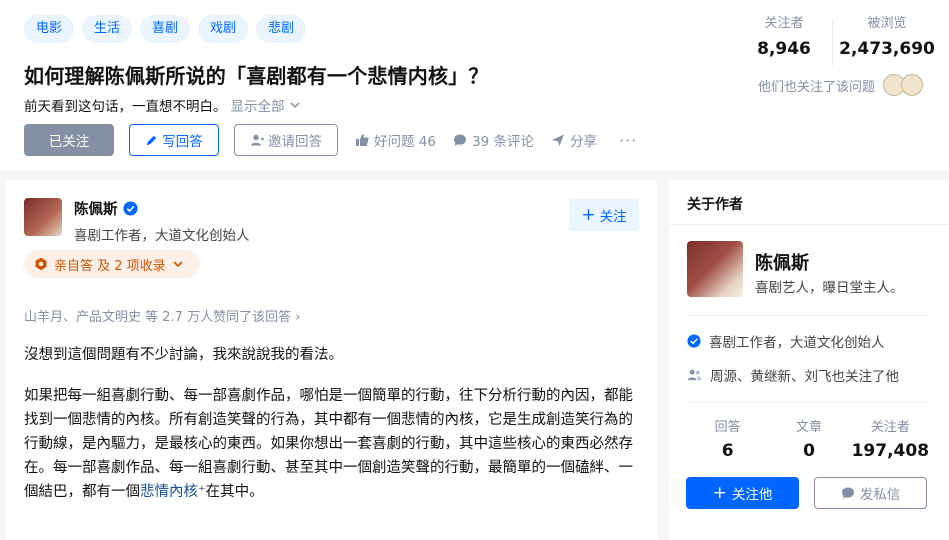  I want to click on send-message-button: 发私信, so click(870, 493).